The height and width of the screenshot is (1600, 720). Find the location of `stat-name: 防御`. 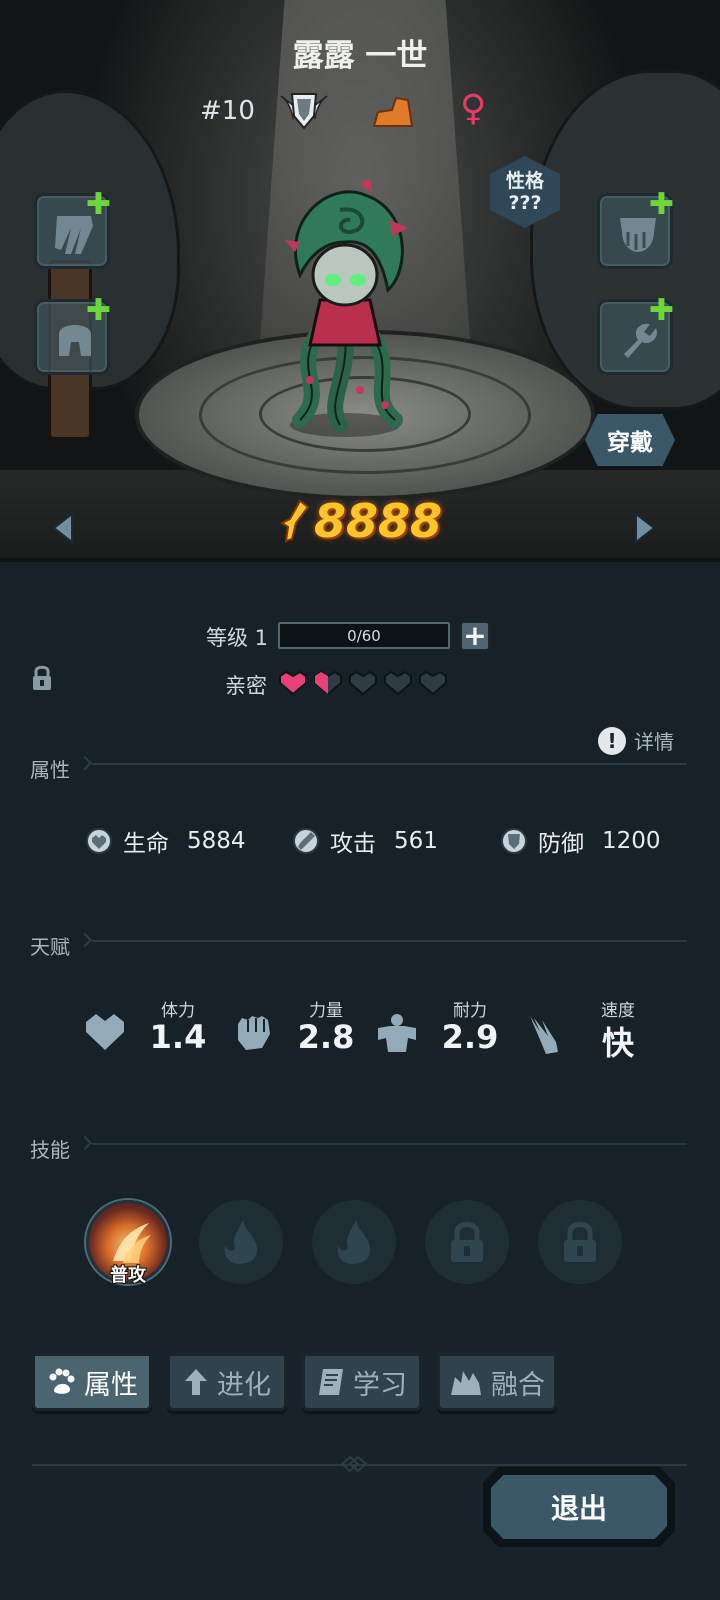

stat-name: 防御 is located at coordinates (561, 844).